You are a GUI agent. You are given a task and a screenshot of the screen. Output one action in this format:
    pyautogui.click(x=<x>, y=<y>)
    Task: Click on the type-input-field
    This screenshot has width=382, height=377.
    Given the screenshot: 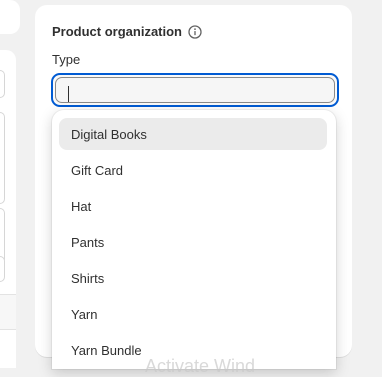 What is the action you would take?
    pyautogui.click(x=195, y=90)
    